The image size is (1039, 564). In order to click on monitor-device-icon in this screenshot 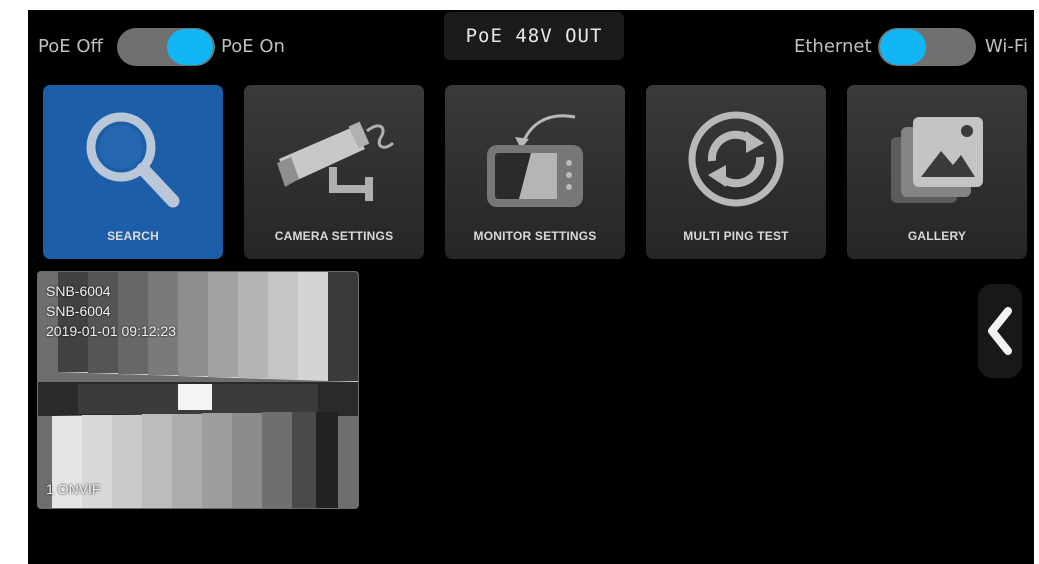, I will do `click(535, 160)`.